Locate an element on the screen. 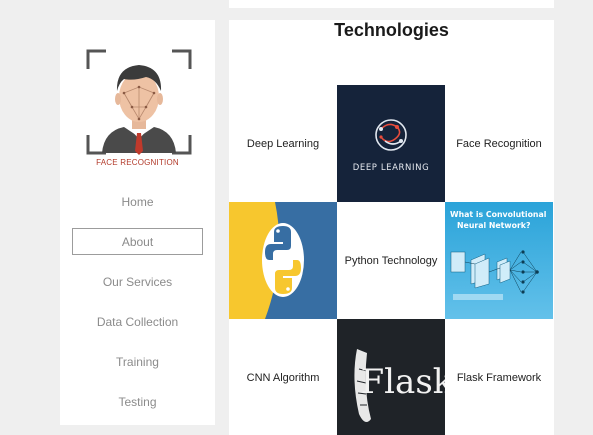 The width and height of the screenshot is (593, 435). nav-item-testing: Testing is located at coordinates (137, 402).